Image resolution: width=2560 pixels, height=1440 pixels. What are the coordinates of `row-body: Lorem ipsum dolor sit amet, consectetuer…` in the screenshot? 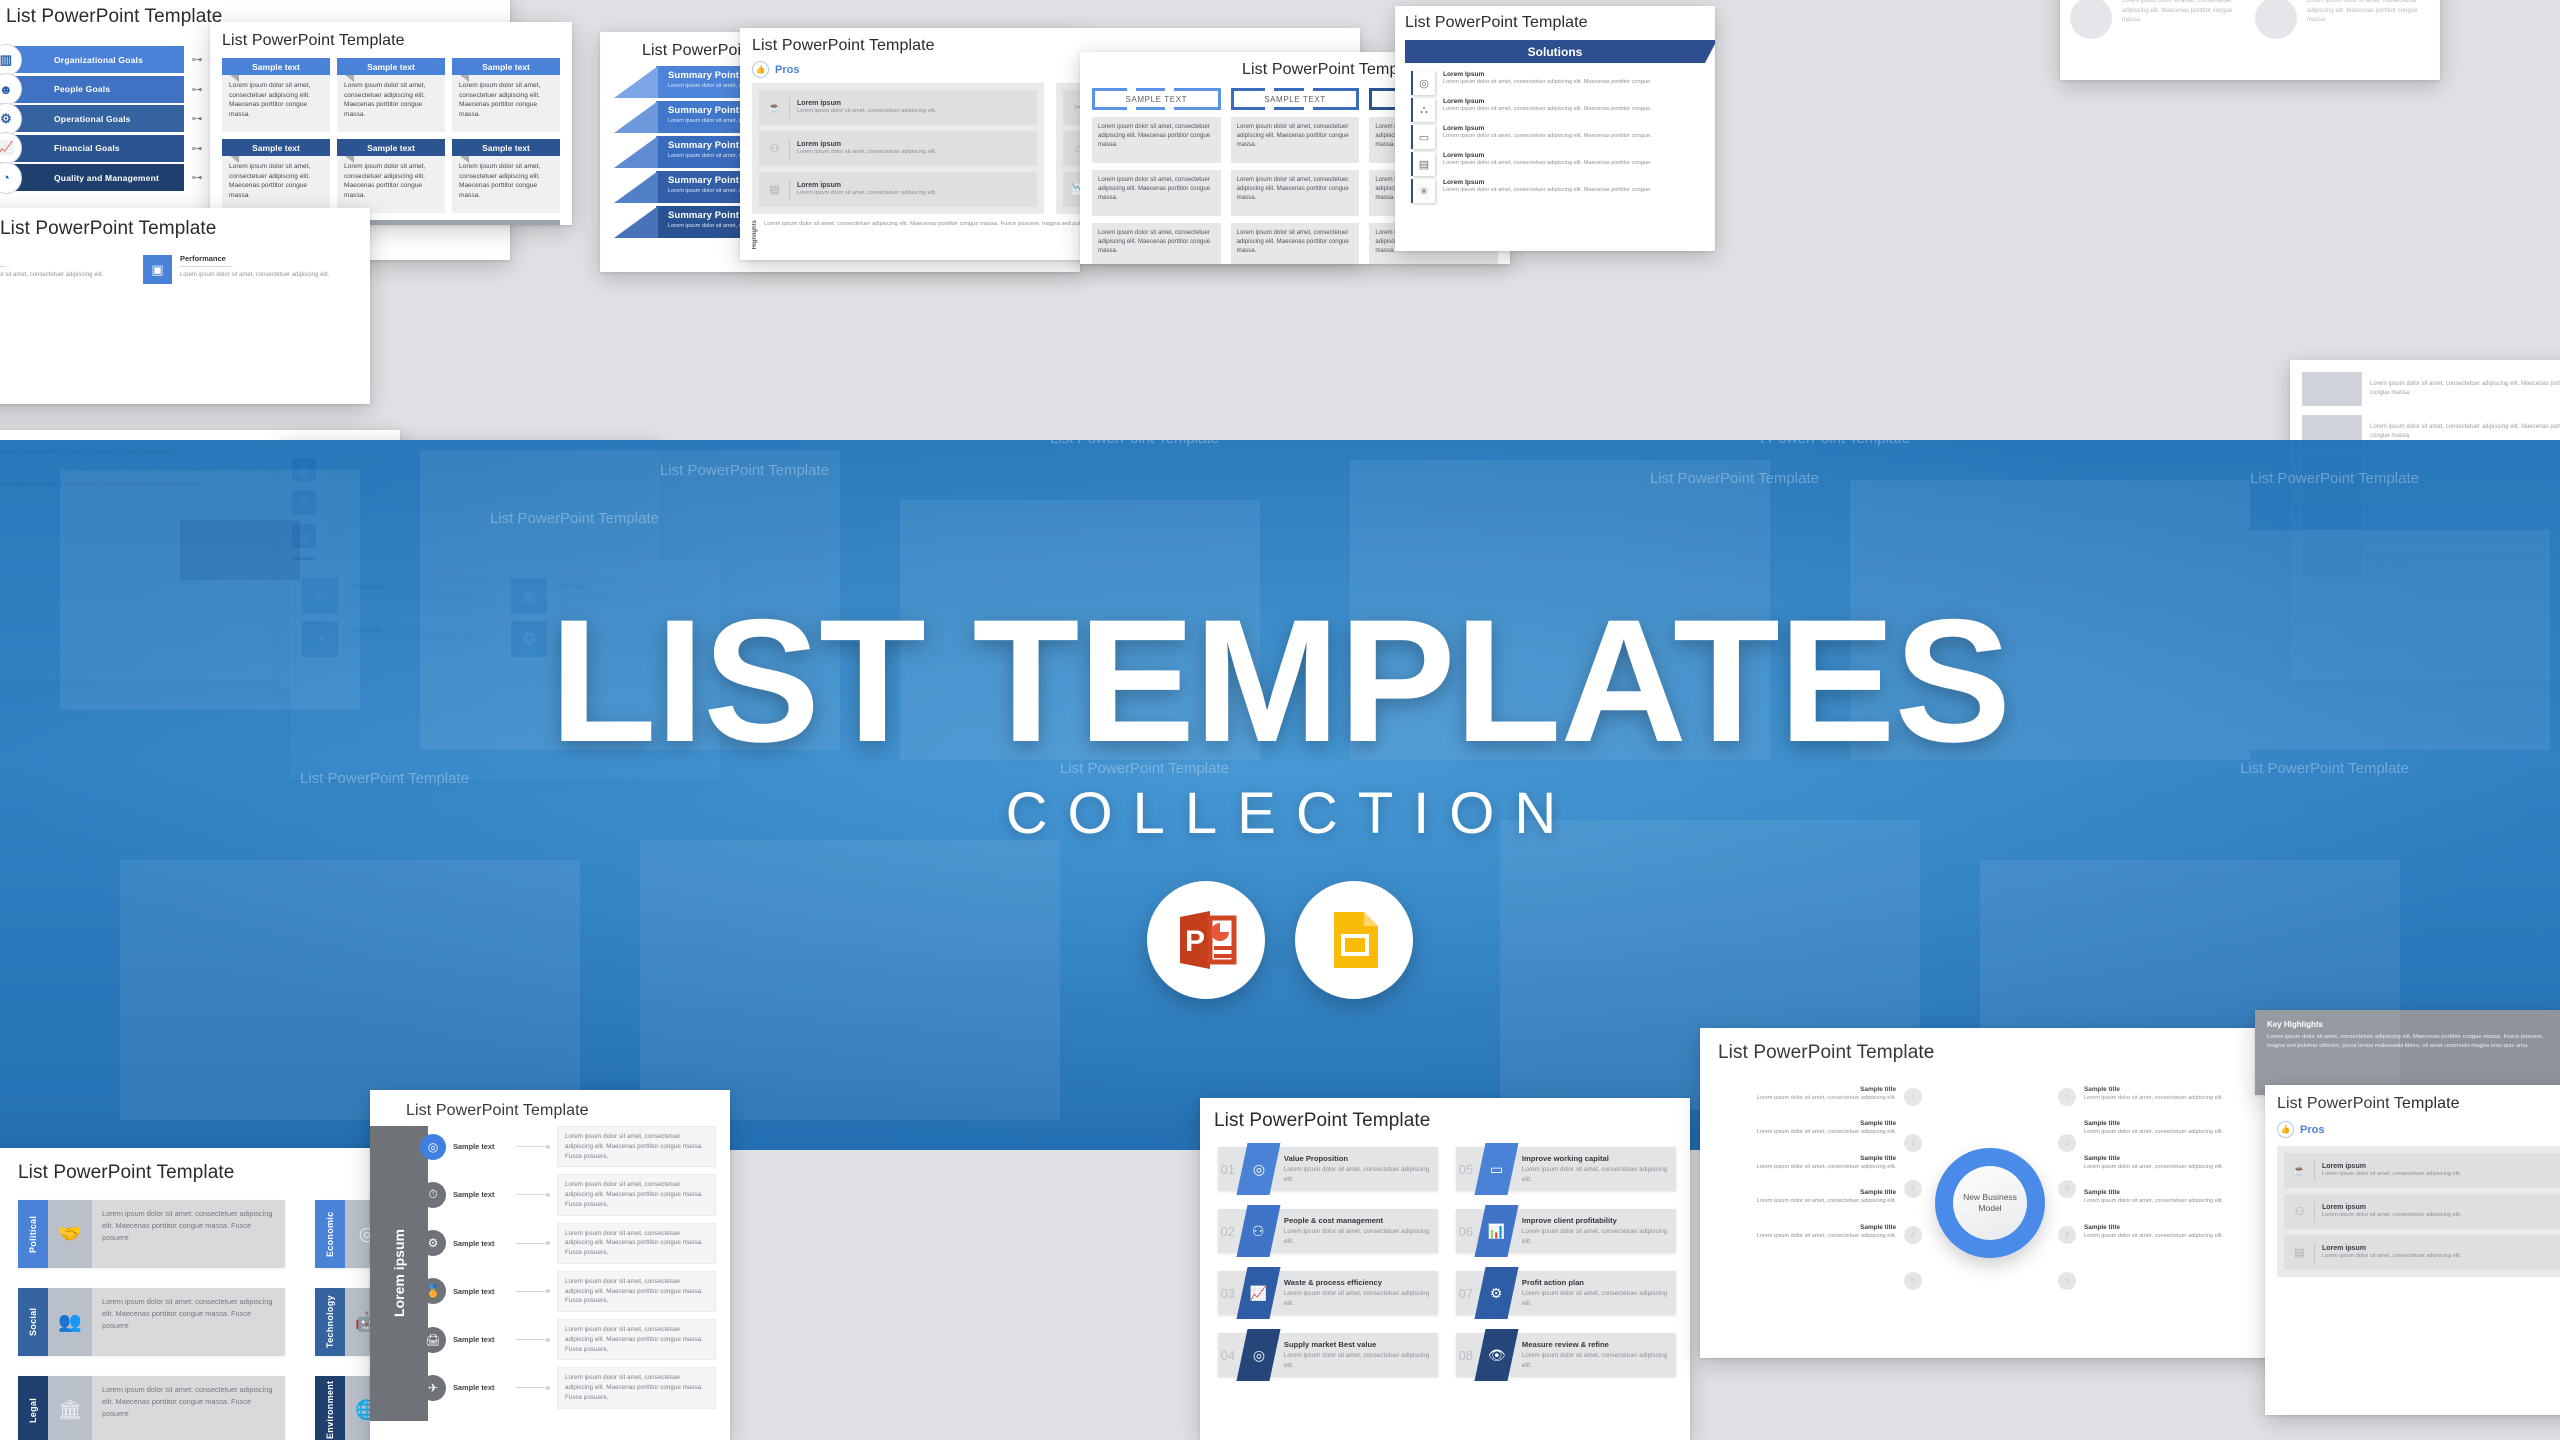 It's located at (636, 1340).